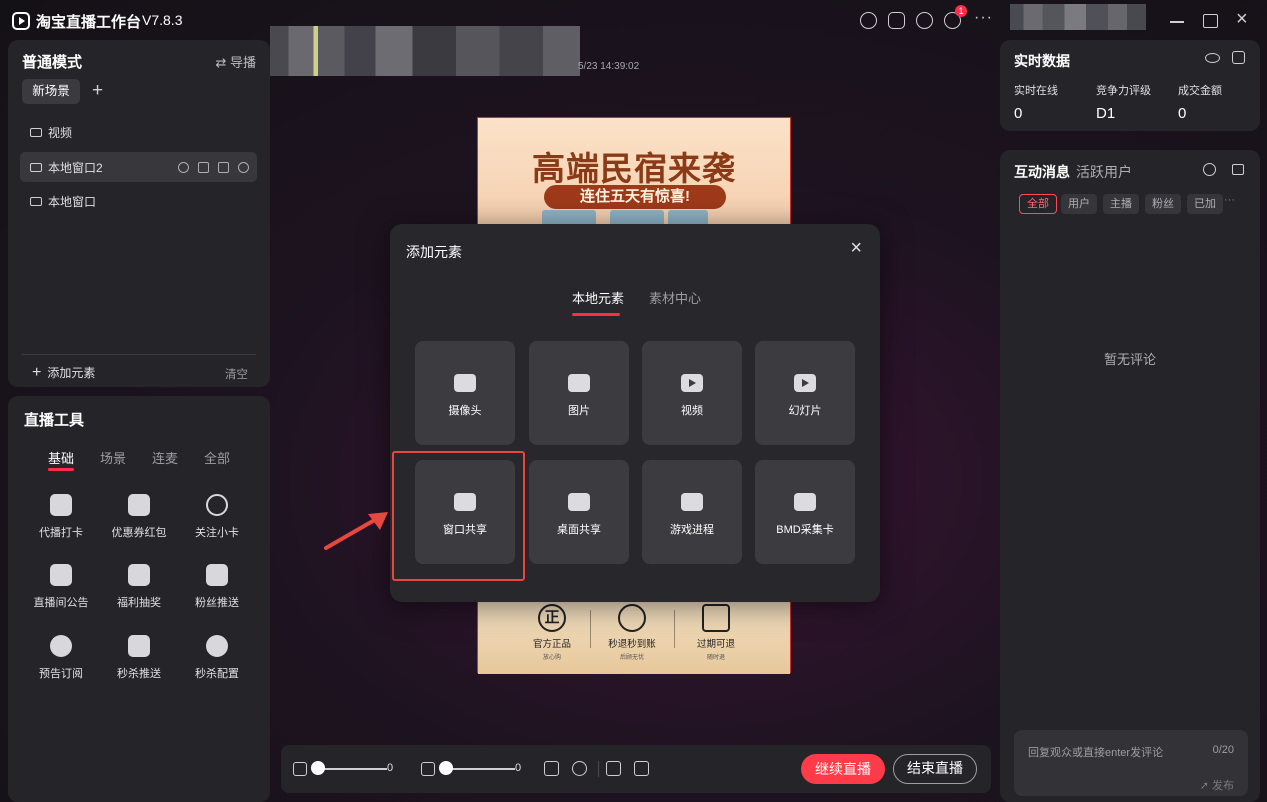 This screenshot has height=802, width=1267. I want to click on tile-bmd-capture: BMD采集卡, so click(805, 512).